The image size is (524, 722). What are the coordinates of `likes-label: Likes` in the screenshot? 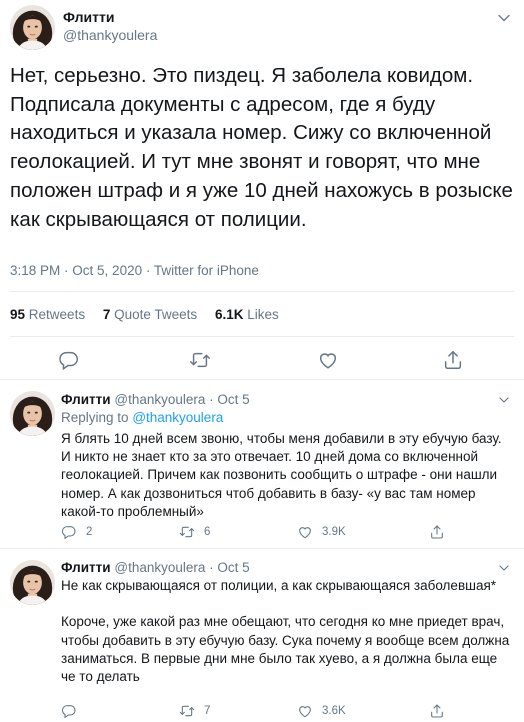 It's located at (263, 314).